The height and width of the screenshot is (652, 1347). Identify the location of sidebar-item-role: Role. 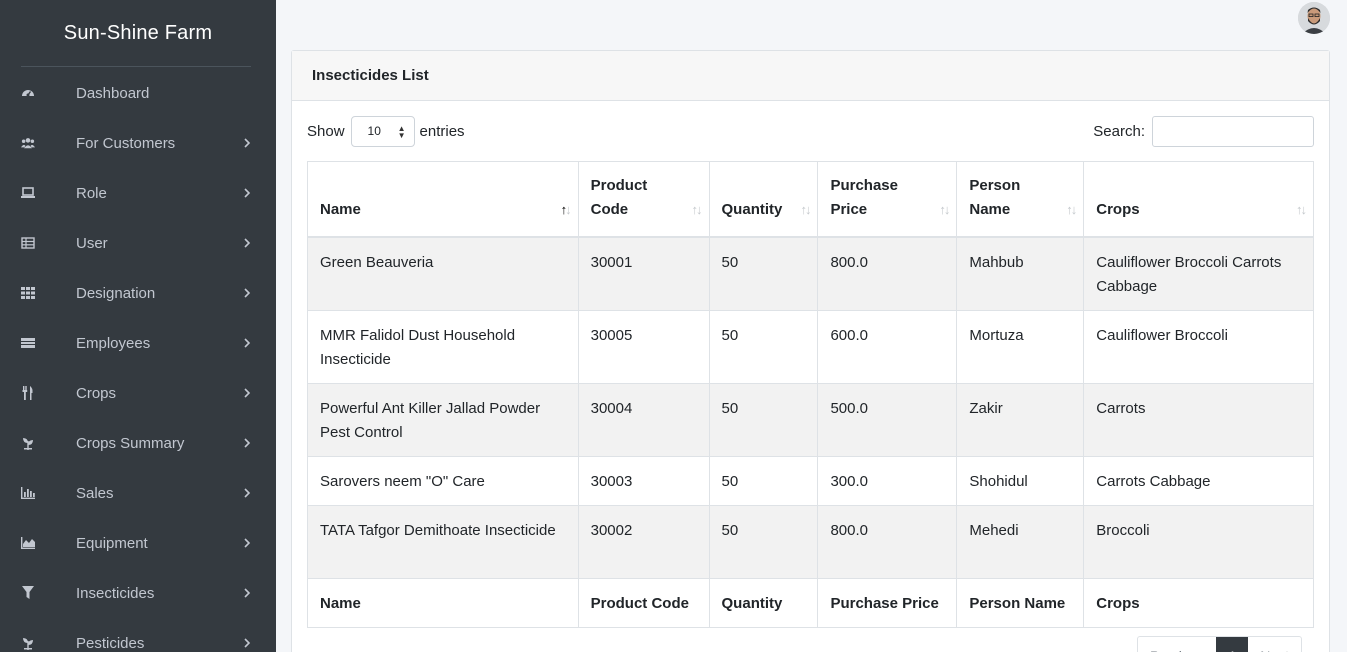
(138, 193).